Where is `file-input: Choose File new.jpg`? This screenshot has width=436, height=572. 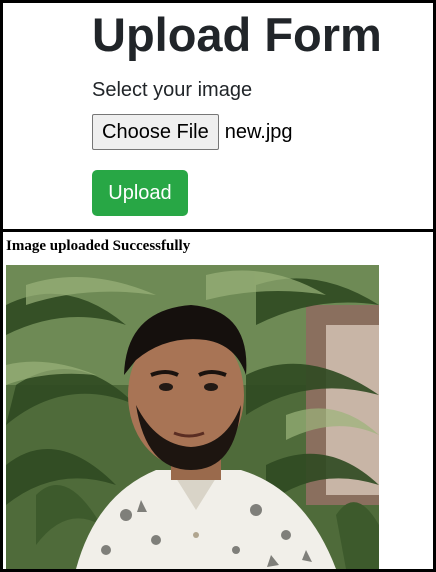
file-input: Choose File new.jpg is located at coordinates (192, 132).